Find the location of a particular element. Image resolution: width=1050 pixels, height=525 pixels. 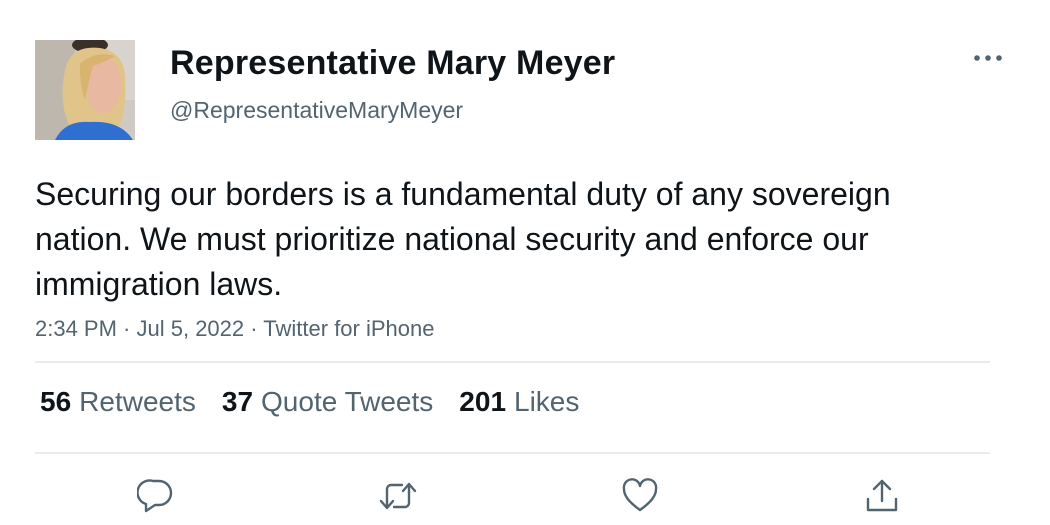

likes-stat: 201 Likes is located at coordinates (519, 402).